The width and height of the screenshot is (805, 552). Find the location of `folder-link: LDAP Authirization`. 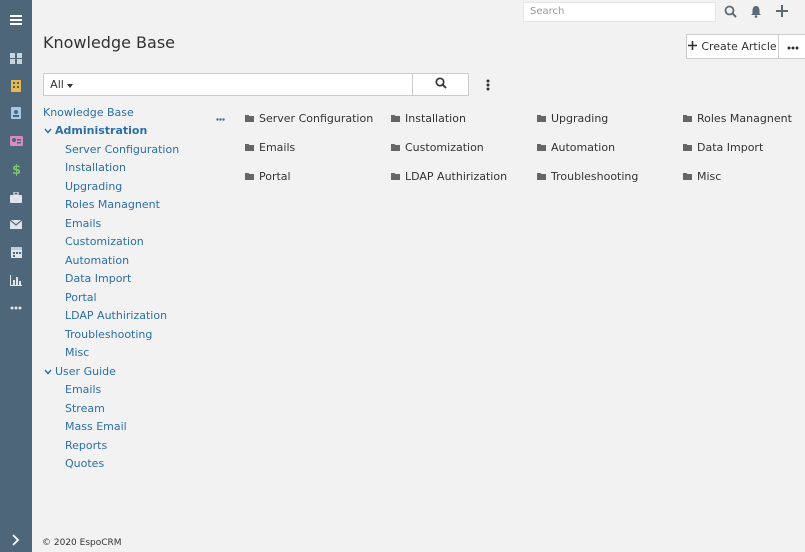

folder-link: LDAP Authirization is located at coordinates (449, 176).